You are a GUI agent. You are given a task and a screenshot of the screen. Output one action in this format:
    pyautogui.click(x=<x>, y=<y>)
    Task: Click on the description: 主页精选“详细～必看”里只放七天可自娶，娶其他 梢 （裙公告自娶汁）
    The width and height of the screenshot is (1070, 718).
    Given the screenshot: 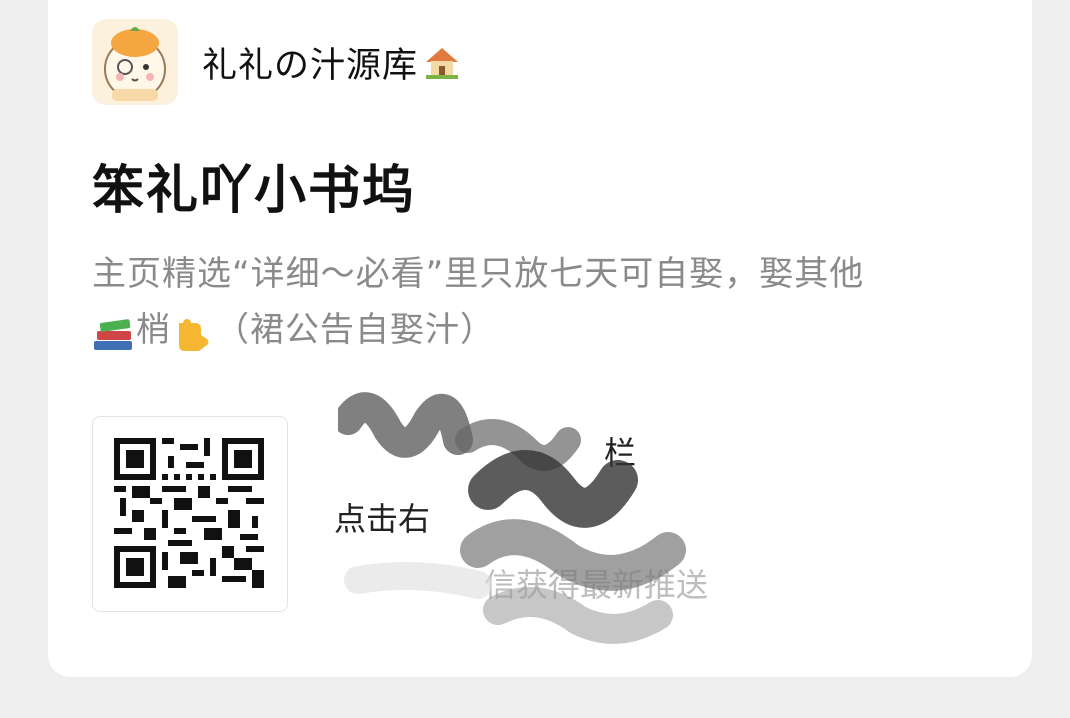 What is the action you would take?
    pyautogui.click(x=542, y=302)
    